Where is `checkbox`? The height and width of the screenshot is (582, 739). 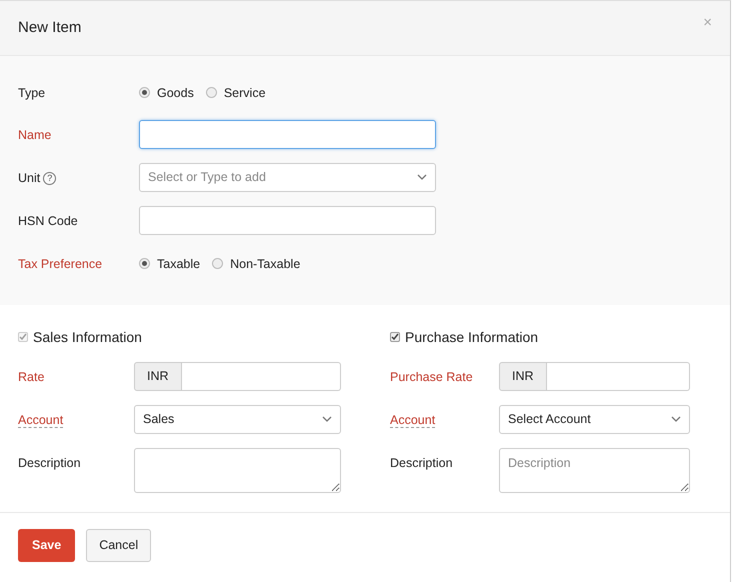
checkbox is located at coordinates (395, 337).